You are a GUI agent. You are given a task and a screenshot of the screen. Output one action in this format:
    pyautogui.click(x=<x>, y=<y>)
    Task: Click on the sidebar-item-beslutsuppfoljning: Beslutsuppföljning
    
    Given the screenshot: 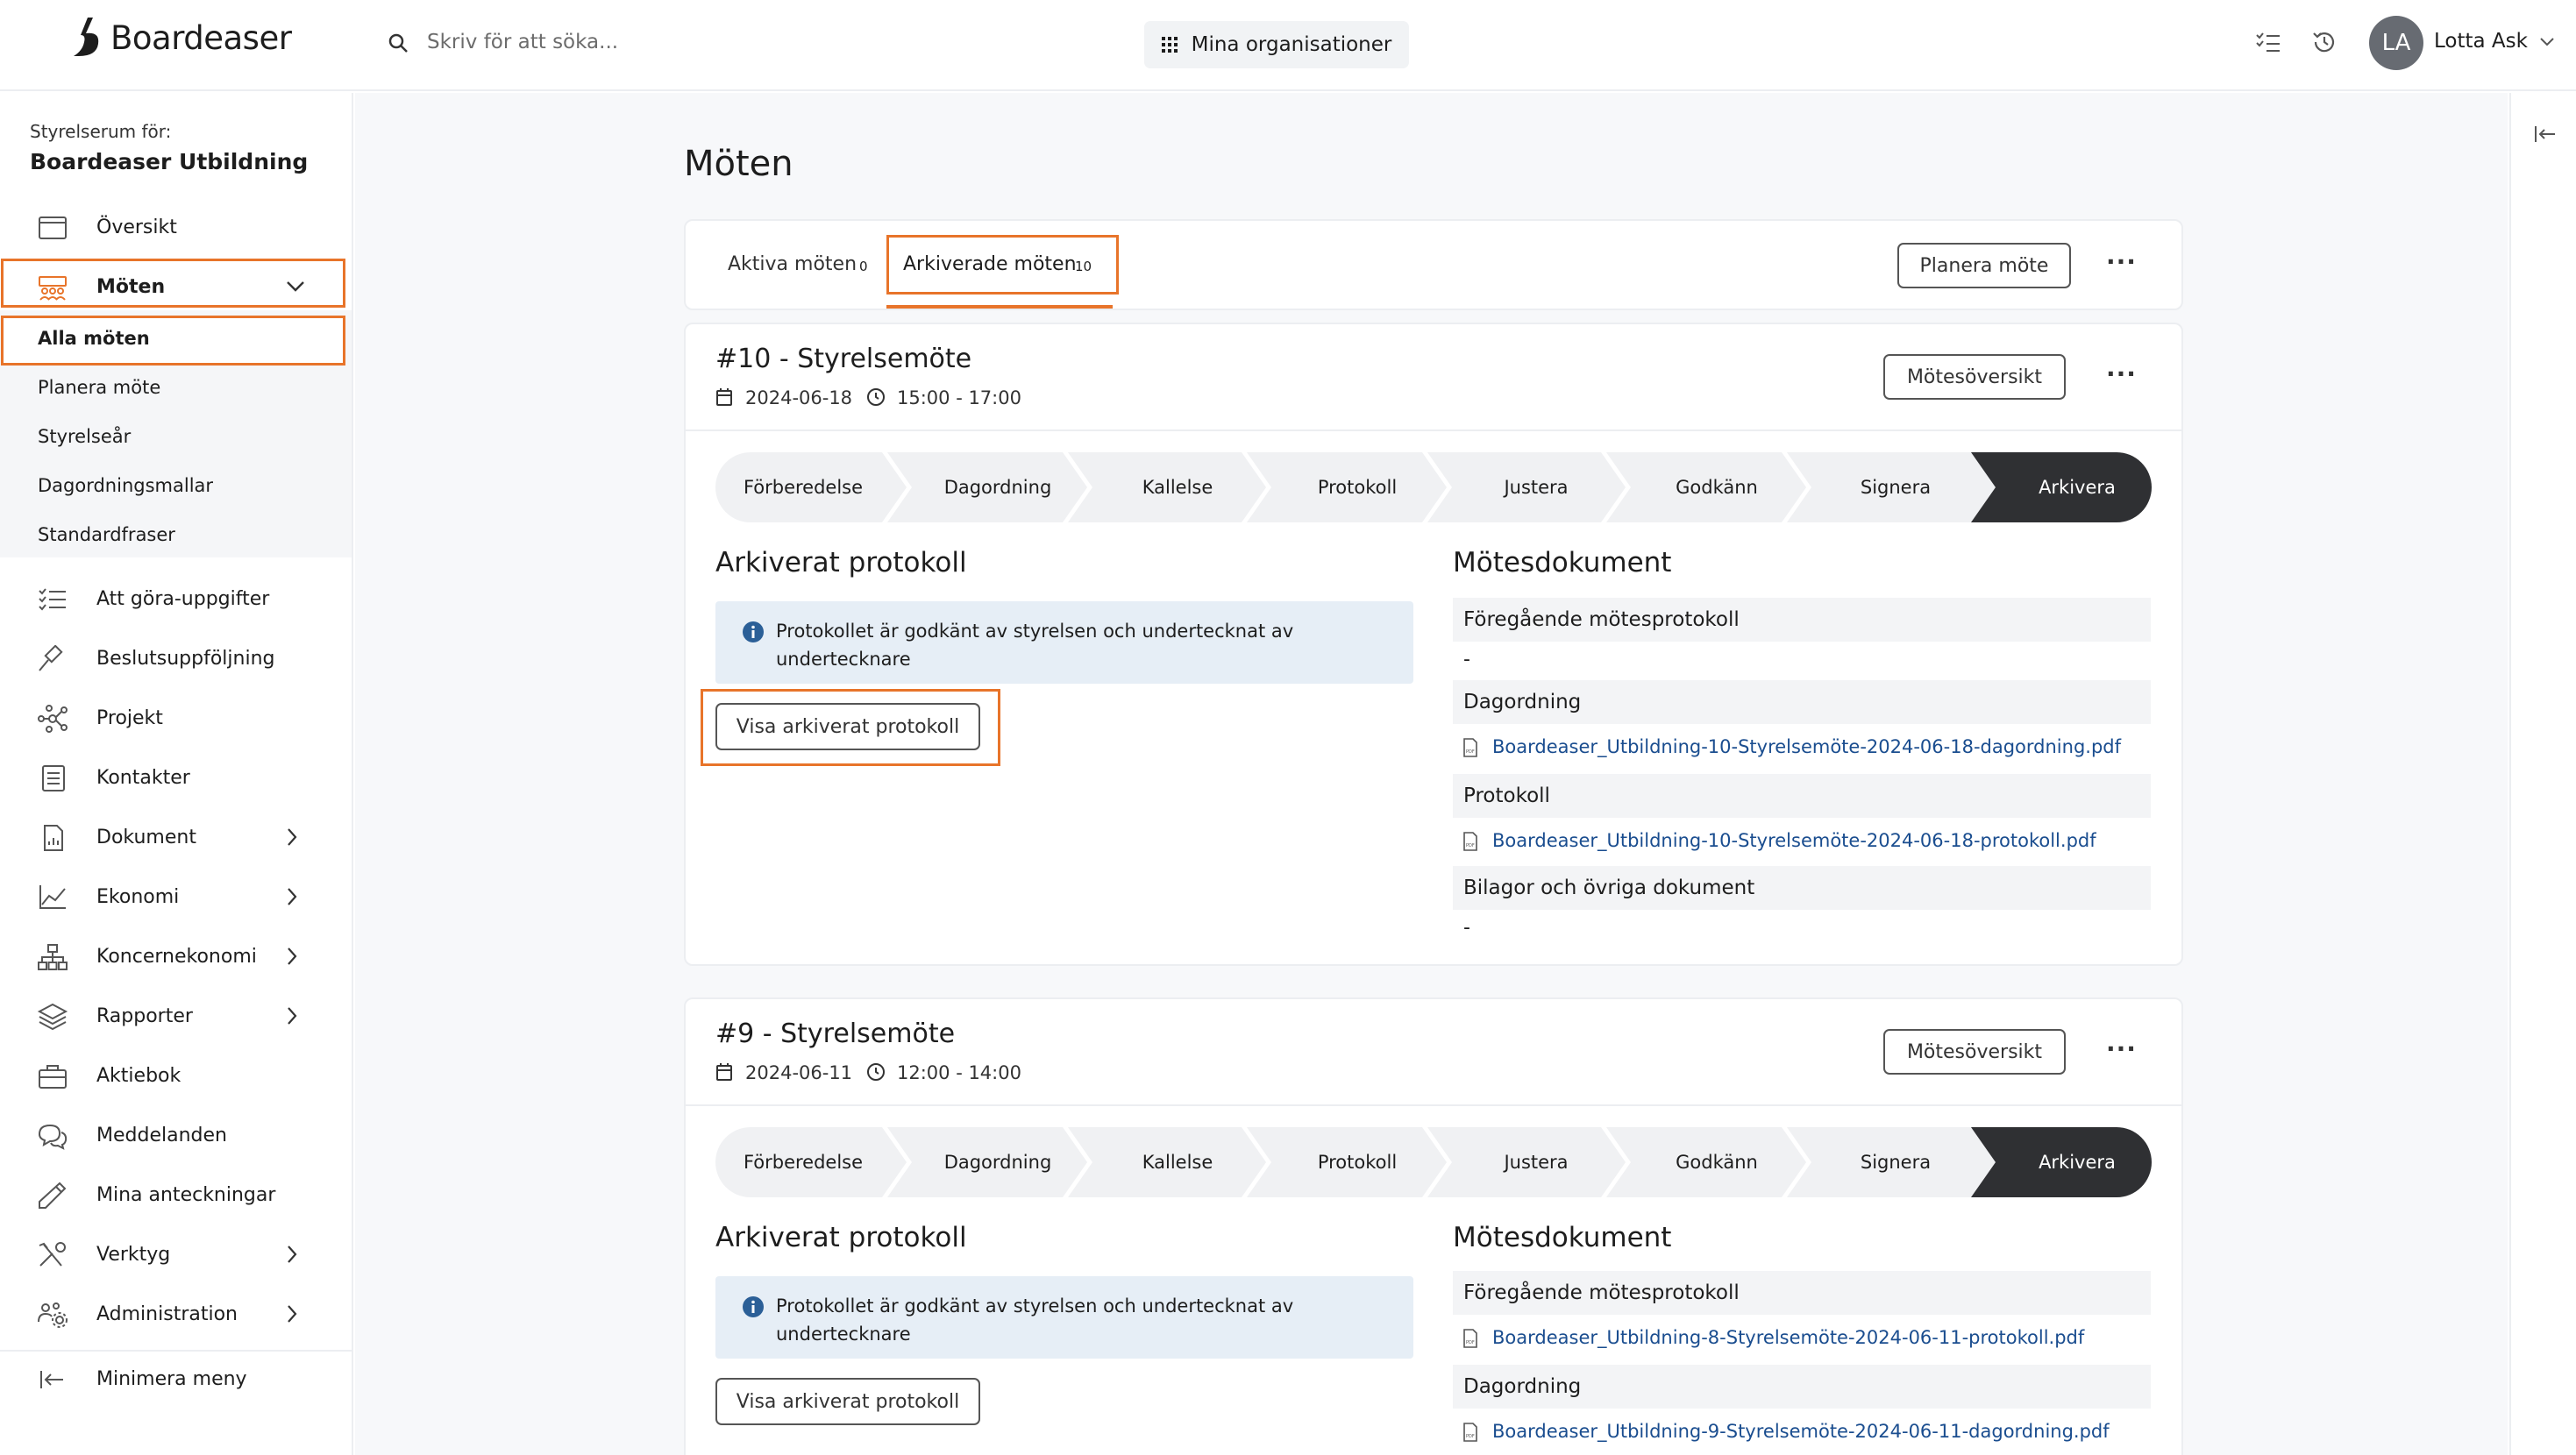 What is the action you would take?
    pyautogui.click(x=176, y=658)
    